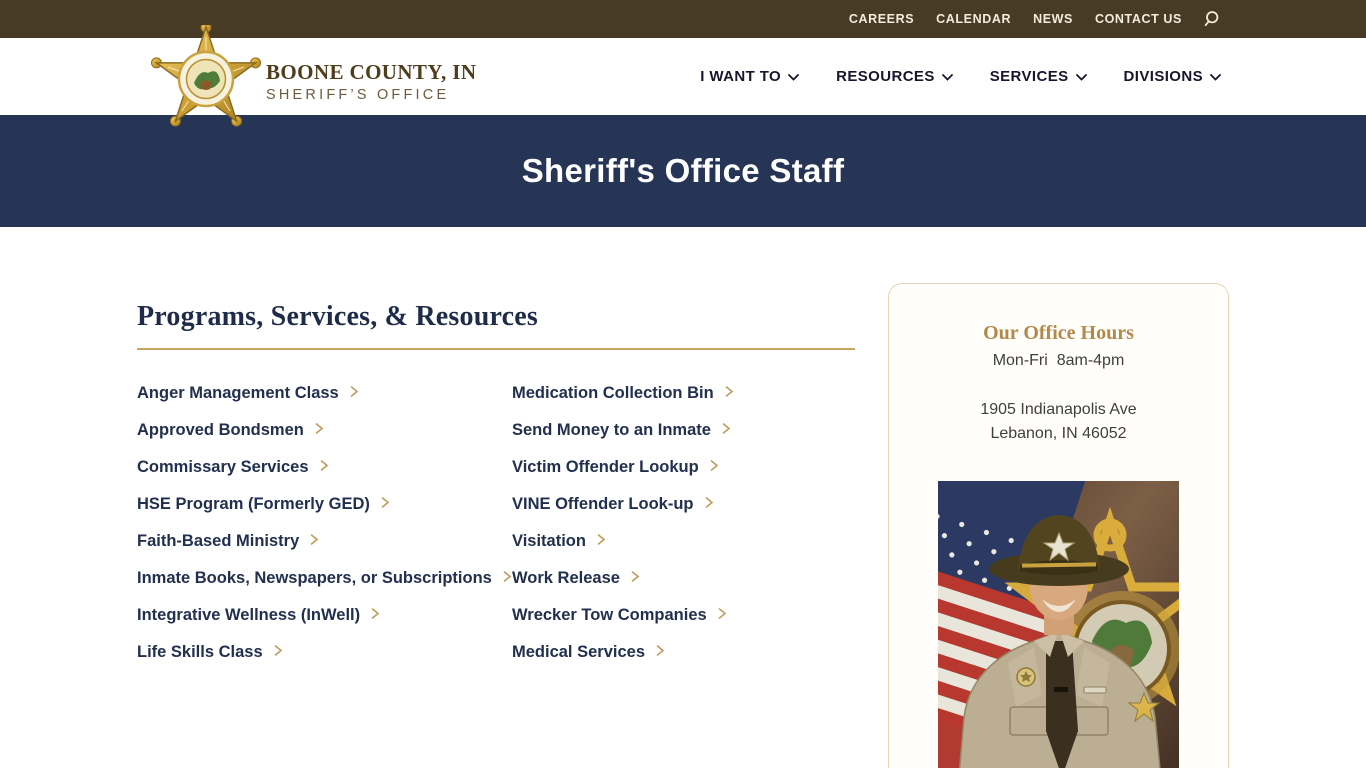 The image size is (1366, 768). I want to click on address-line-2: Lebanon, IN 46052, so click(1058, 433).